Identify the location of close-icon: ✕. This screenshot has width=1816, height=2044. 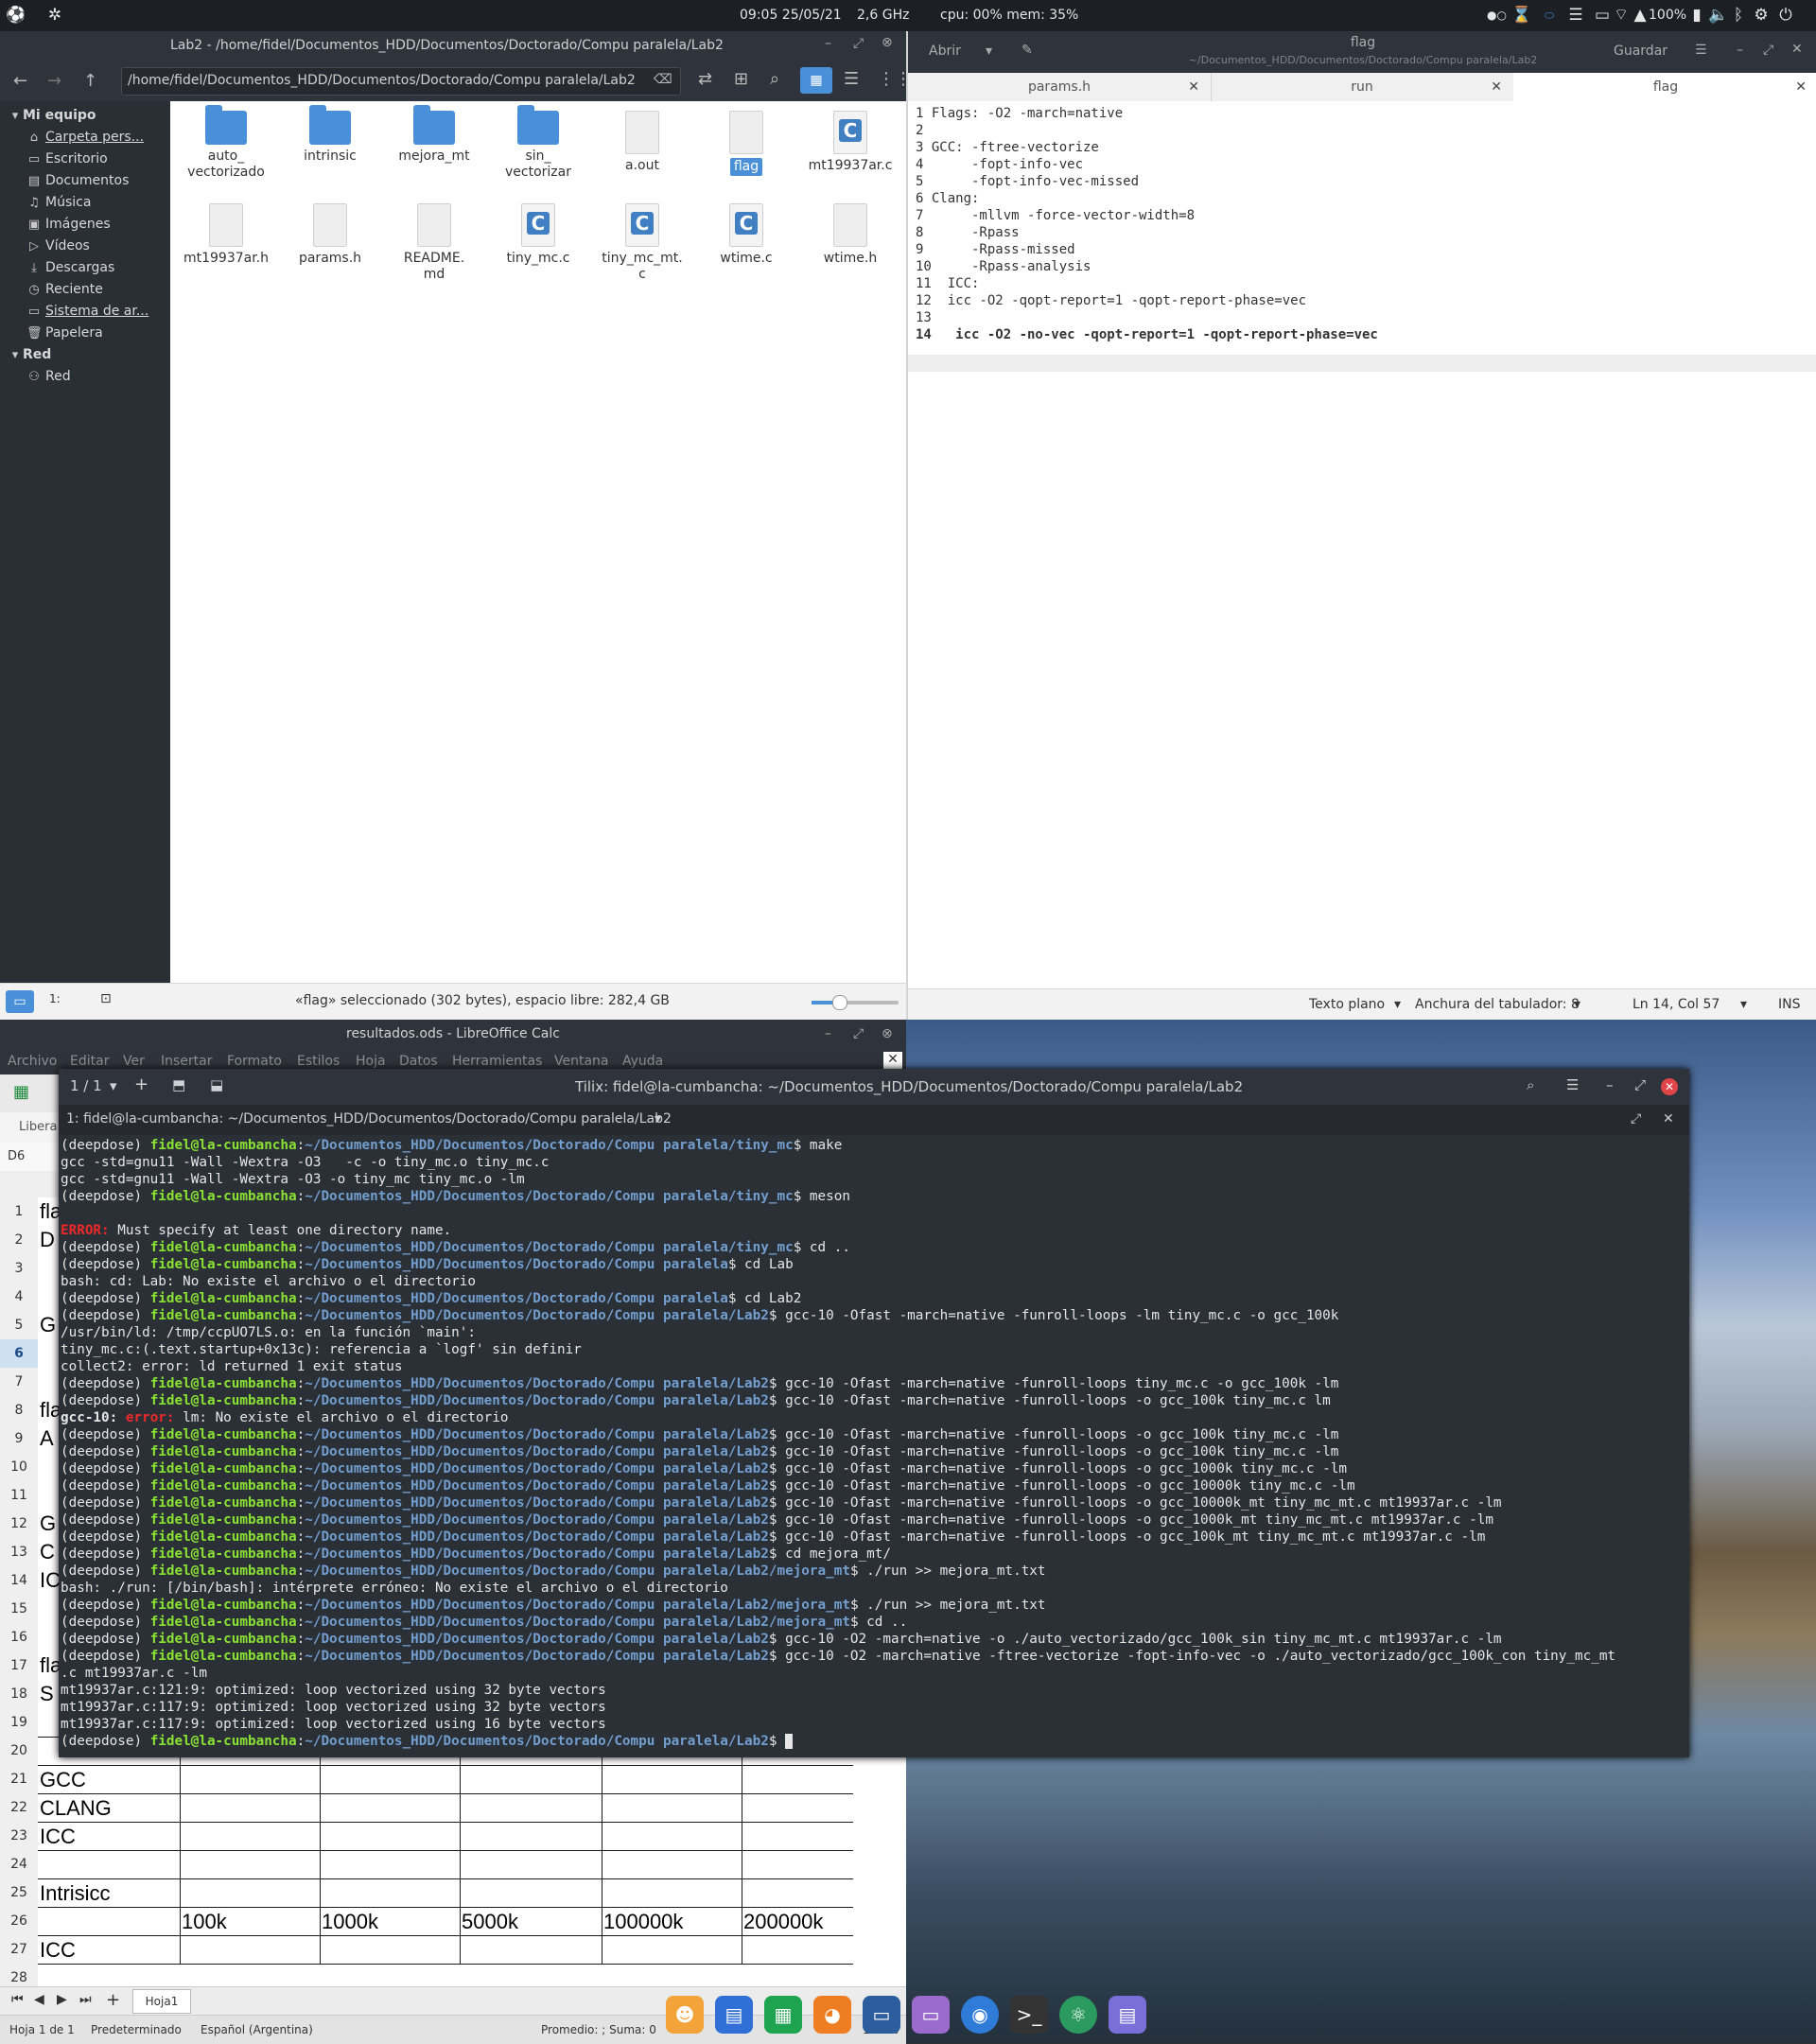
(1797, 49).